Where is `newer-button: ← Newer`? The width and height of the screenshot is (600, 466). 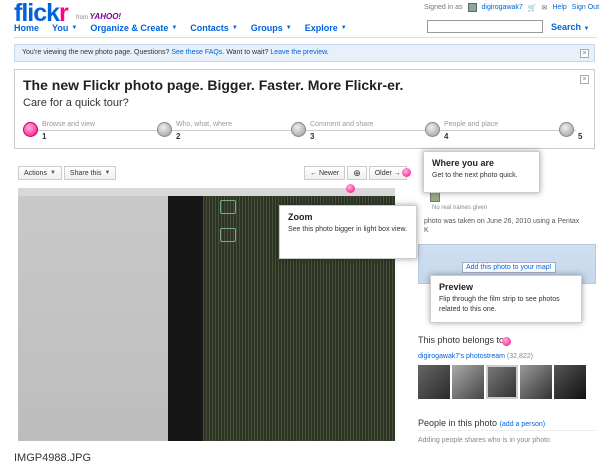 newer-button: ← Newer is located at coordinates (325, 173).